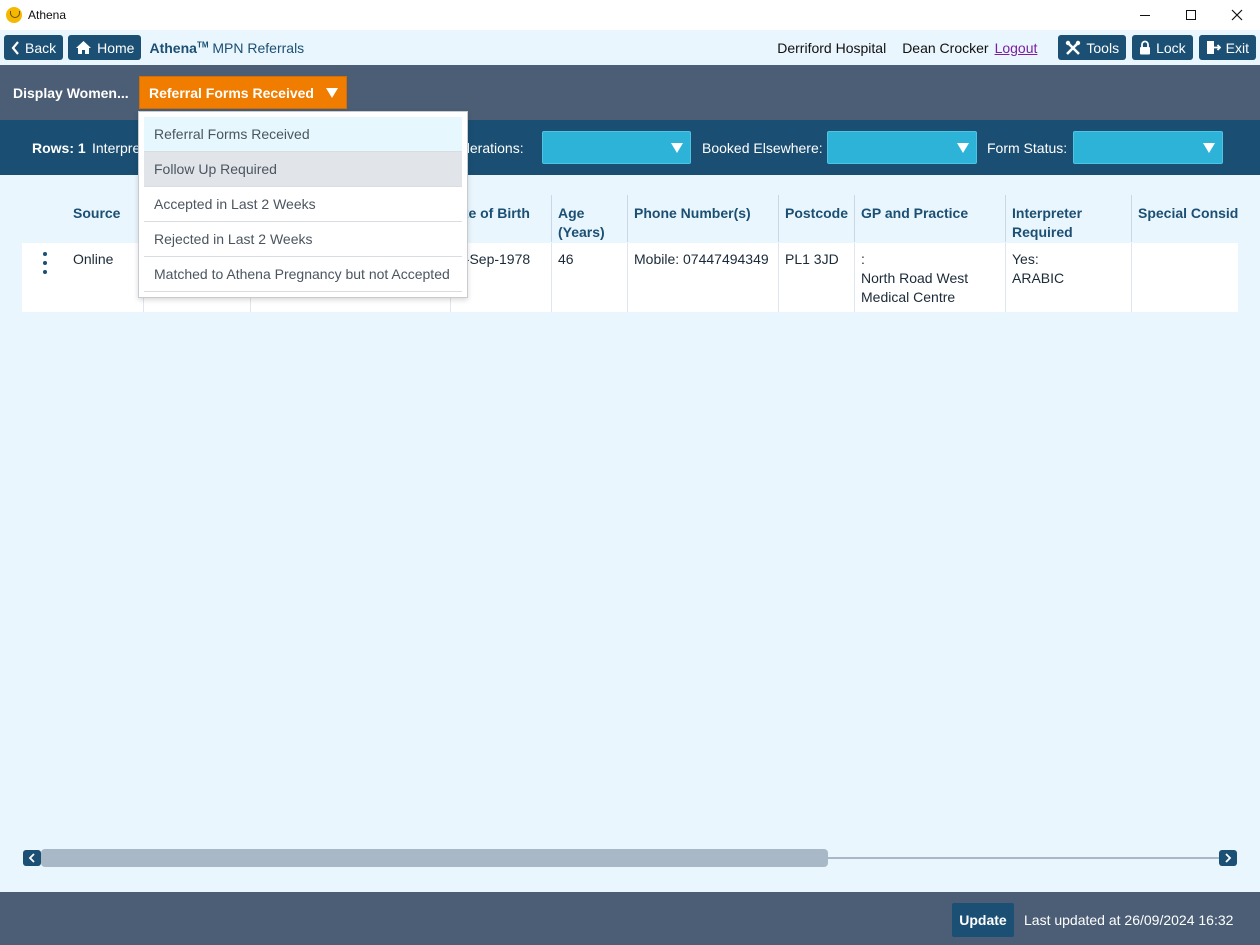 This screenshot has height=945, width=1260. What do you see at coordinates (93, 259) in the screenshot?
I see `cell-source: Online` at bounding box center [93, 259].